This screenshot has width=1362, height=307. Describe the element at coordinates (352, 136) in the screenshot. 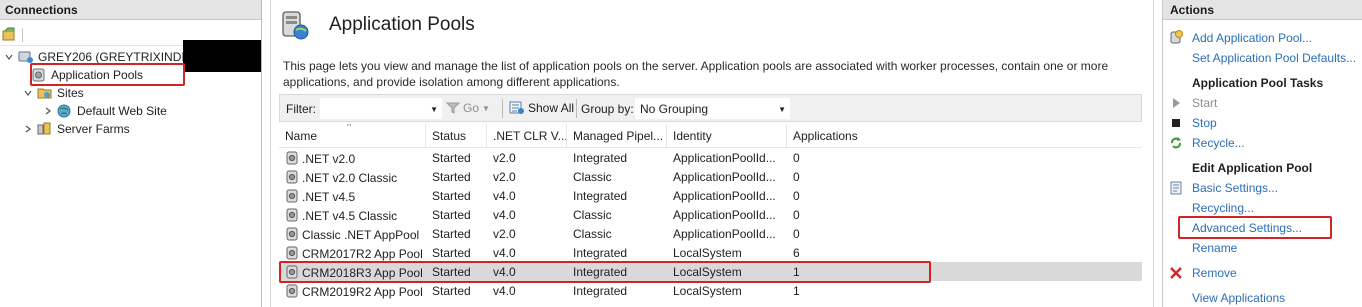

I see `column-header-name: ^ Name` at that location.